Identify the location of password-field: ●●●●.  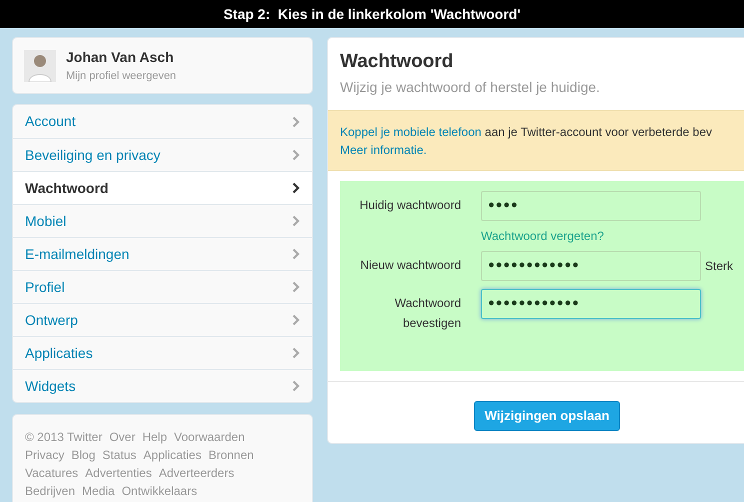
(591, 205).